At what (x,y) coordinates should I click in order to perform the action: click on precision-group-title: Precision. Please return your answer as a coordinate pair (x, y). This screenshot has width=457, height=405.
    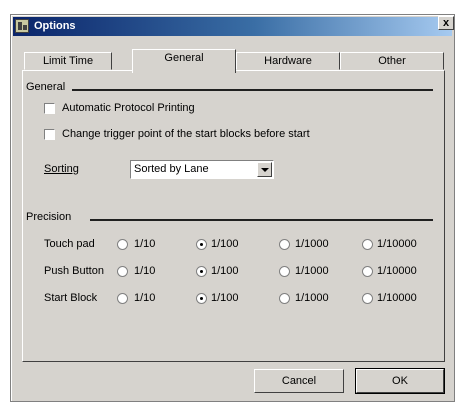
    Looking at the image, I should click on (51, 217).